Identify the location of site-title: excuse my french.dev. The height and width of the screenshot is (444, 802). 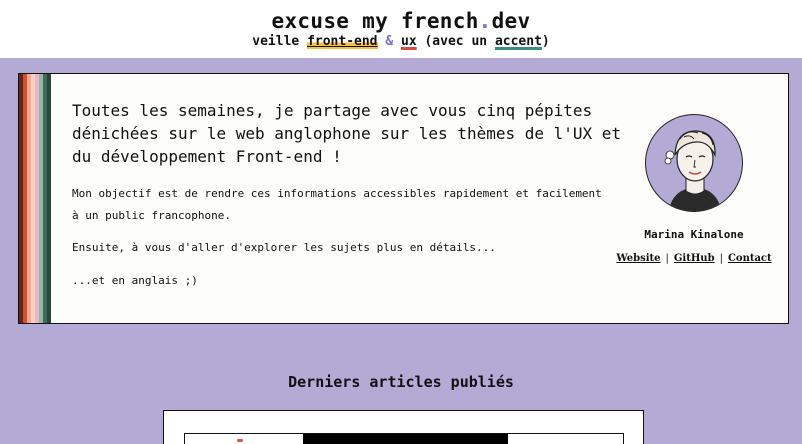
(401, 21).